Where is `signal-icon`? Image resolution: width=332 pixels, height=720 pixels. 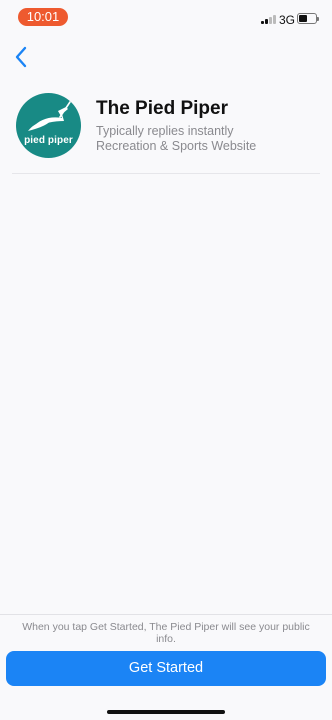
signal-icon is located at coordinates (269, 19).